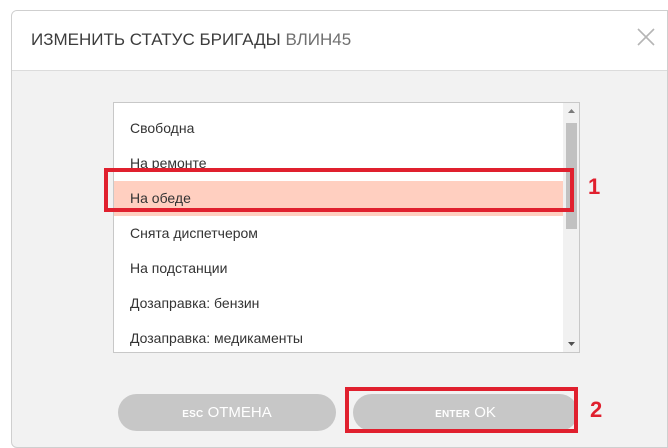  What do you see at coordinates (156, 39) in the screenshot?
I see `dialog-title-text: ИЗМЕНИТЬ СТАТУС БРИГАДЫ` at bounding box center [156, 39].